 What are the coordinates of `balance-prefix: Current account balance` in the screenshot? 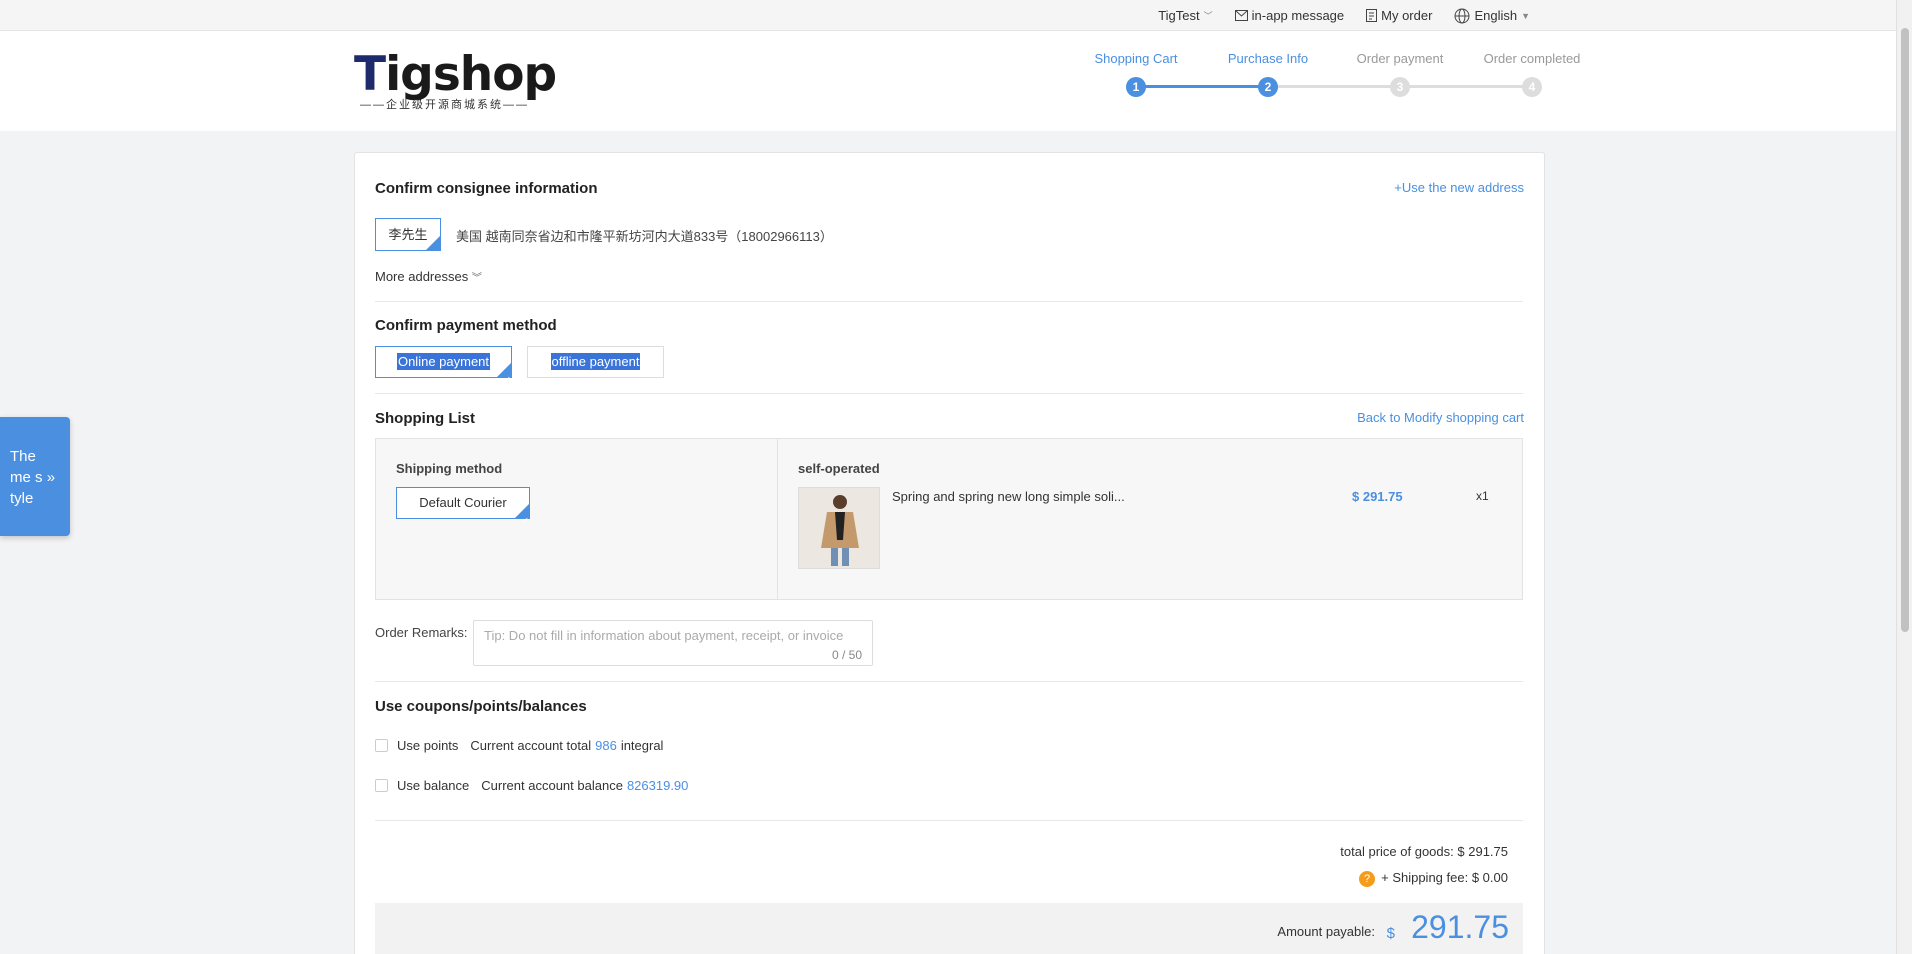 It's located at (552, 785).